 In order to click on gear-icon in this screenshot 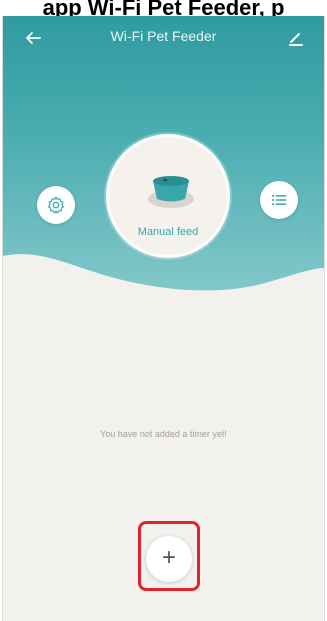, I will do `click(56, 205)`.